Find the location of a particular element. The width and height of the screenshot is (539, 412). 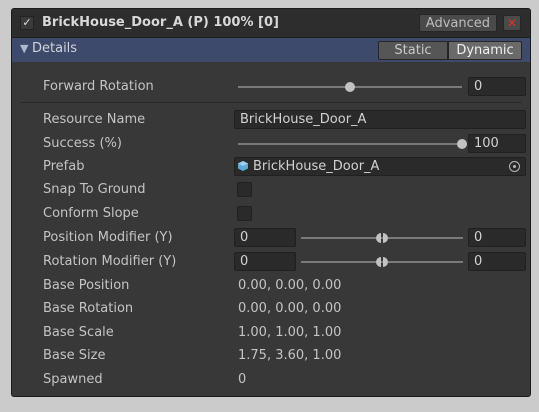

success-input: 100 is located at coordinates (497, 143).